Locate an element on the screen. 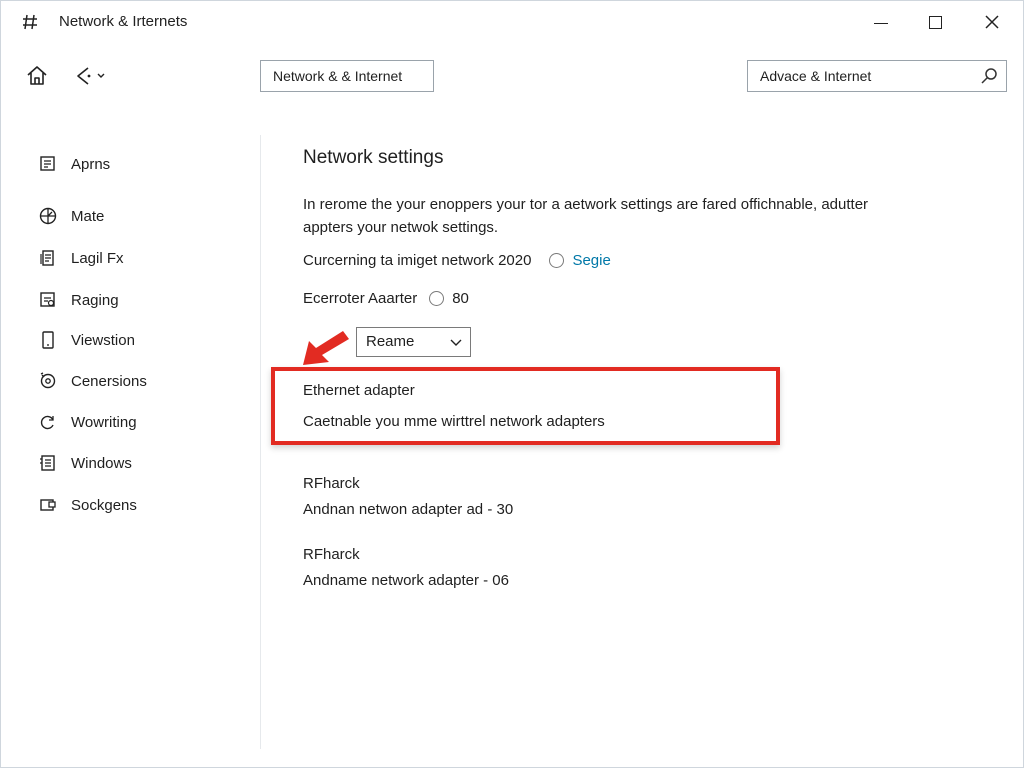  document-icon is located at coordinates (48, 258).